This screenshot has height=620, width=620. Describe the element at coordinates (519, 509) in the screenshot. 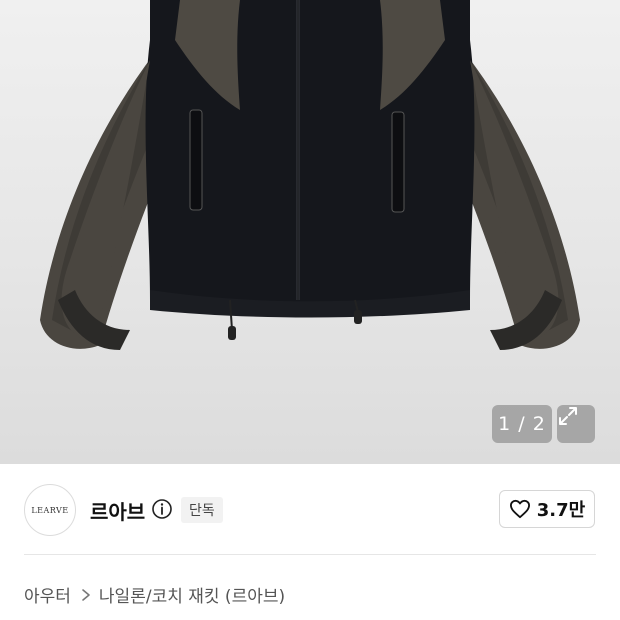

I see `heart-outline-icon` at that location.